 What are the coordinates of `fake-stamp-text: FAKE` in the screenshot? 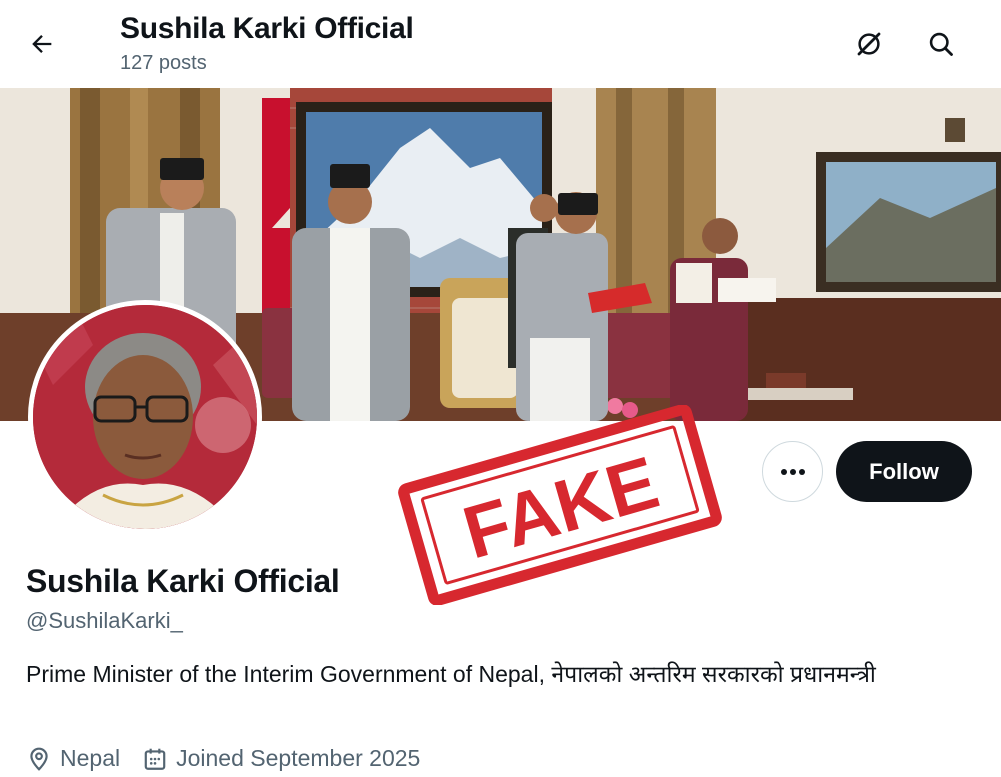 It's located at (560, 507).